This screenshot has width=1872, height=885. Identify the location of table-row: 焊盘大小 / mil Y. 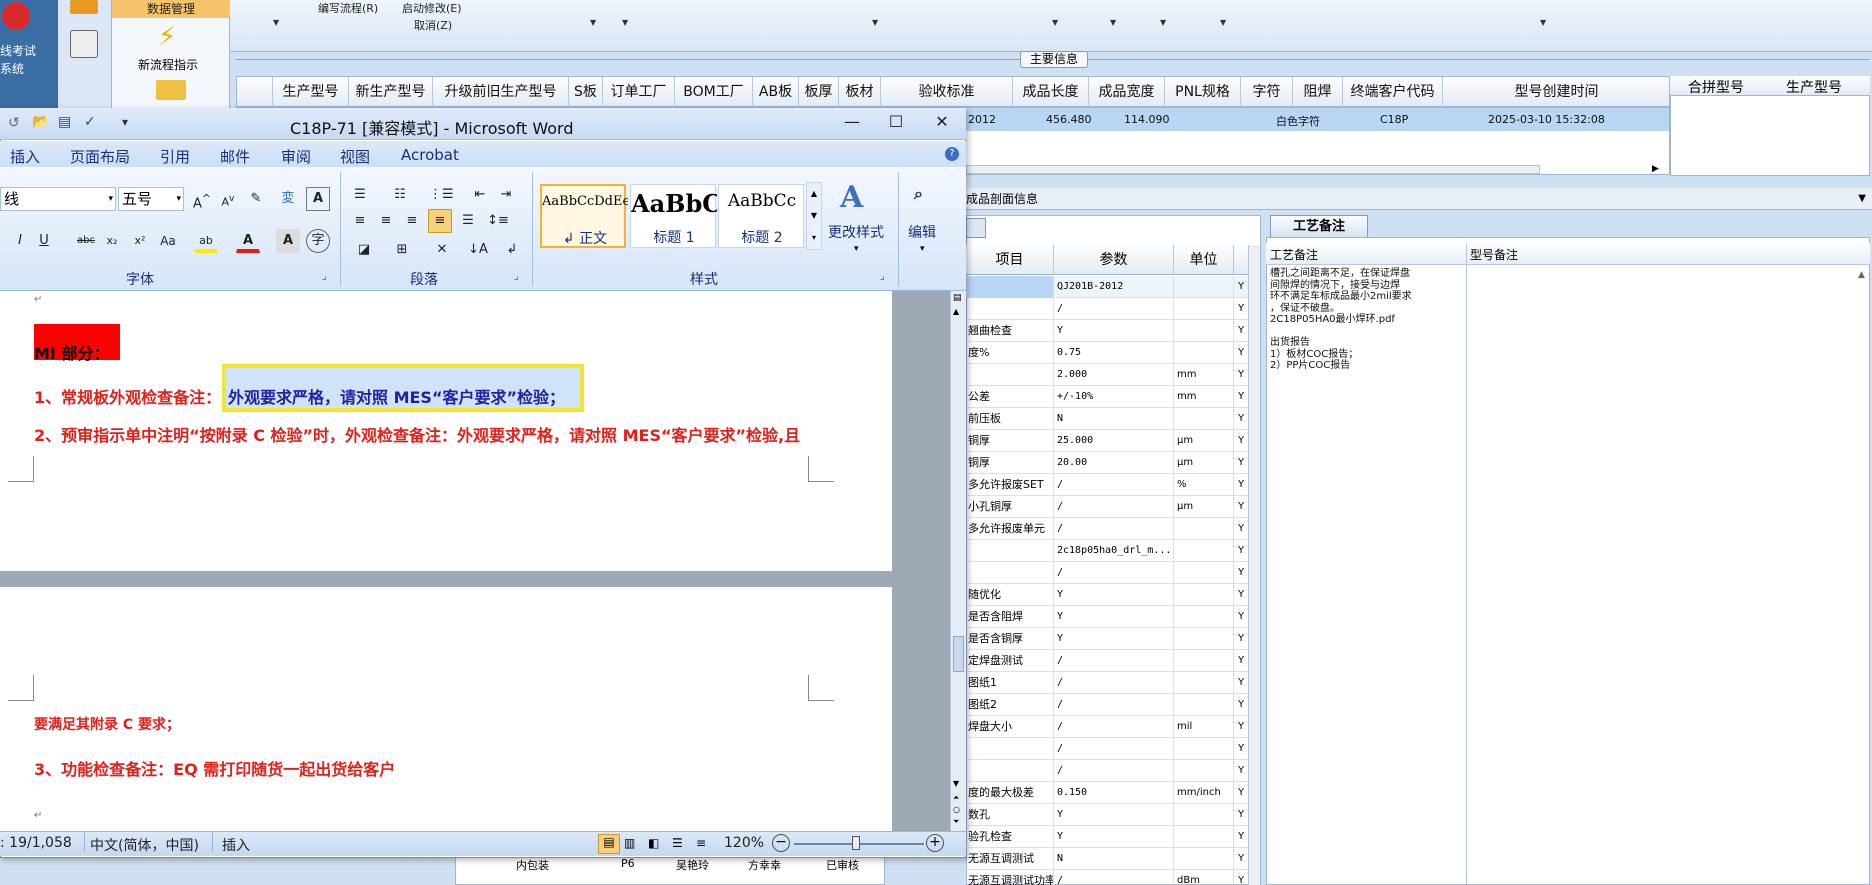
(1107, 727).